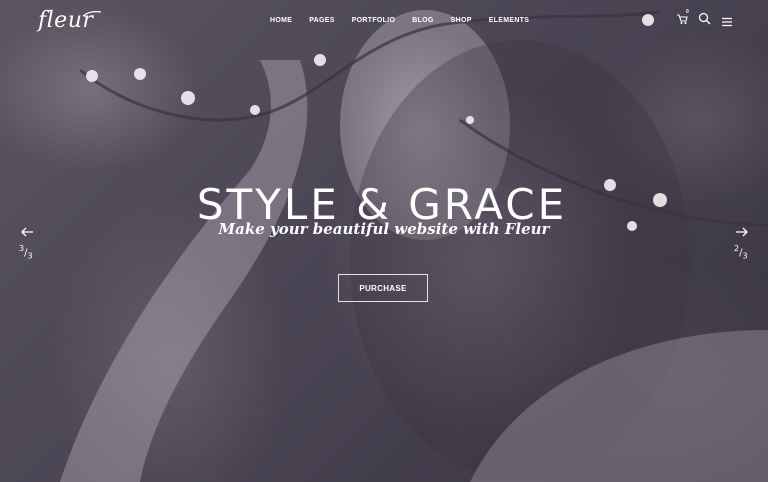 This screenshot has height=482, width=768. Describe the element at coordinates (27, 232) in the screenshot. I see `prev-arrow-icon` at that location.